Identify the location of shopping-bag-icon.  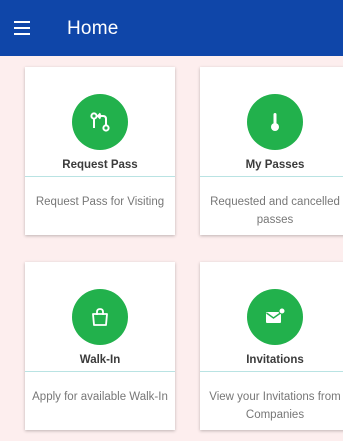
(100, 317).